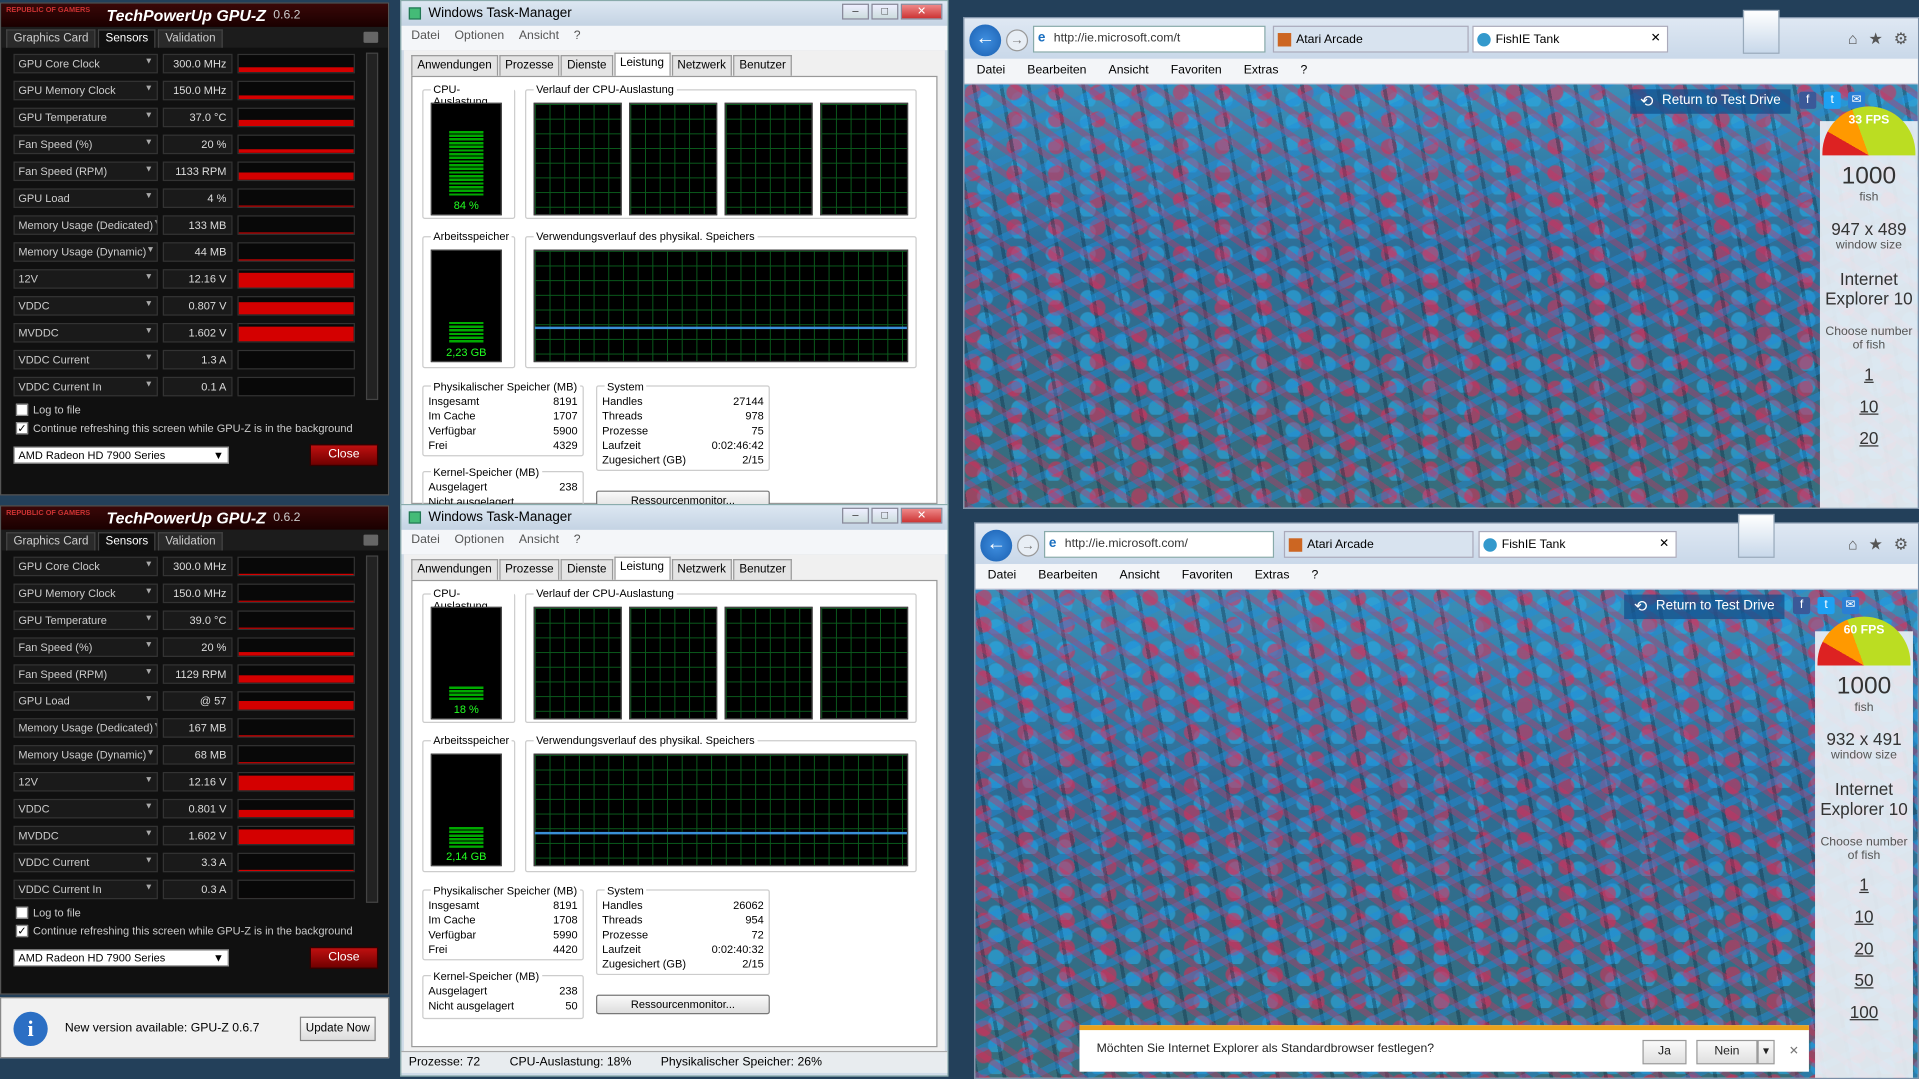  I want to click on sensor-select: Memory Usage (Dedicated)▼, so click(85, 728).